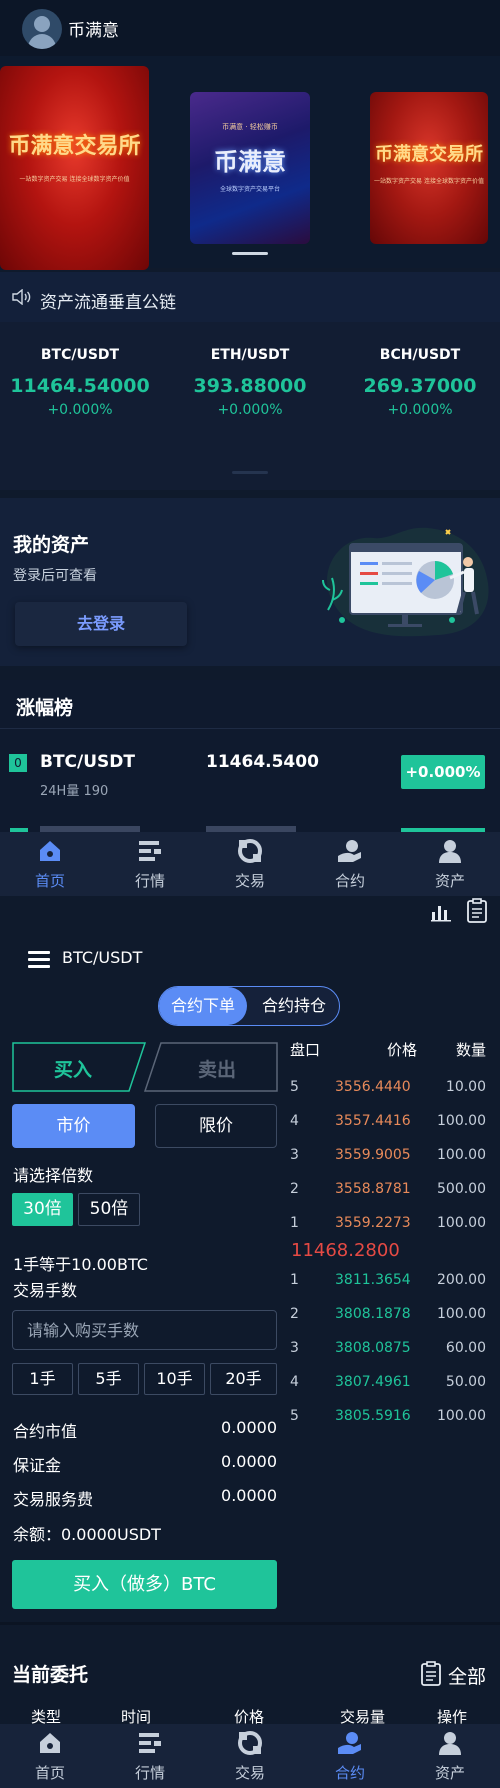 The image size is (500, 1788). Describe the element at coordinates (388, 1357) in the screenshot. I see `bid-row: 3 3808.0875 60.00` at that location.